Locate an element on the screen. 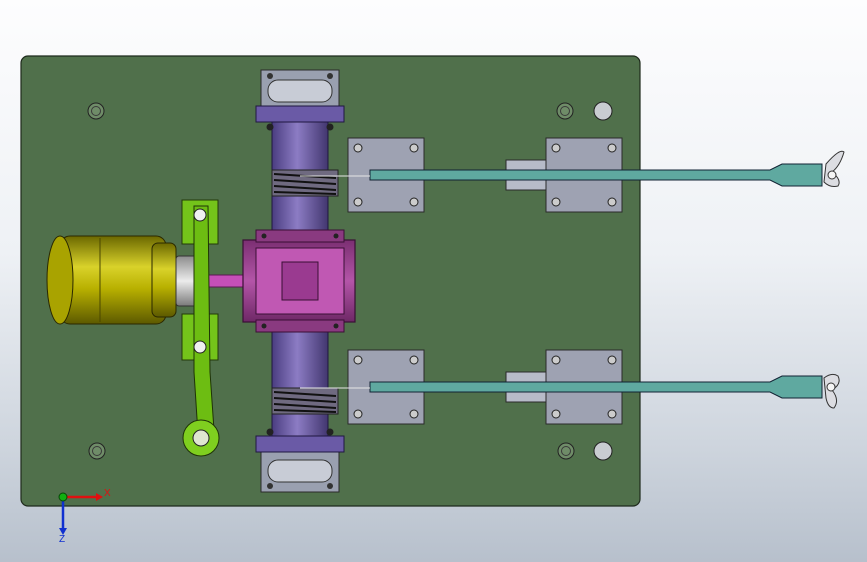 The height and width of the screenshot is (562, 867). spring-bottom is located at coordinates (305, 401).